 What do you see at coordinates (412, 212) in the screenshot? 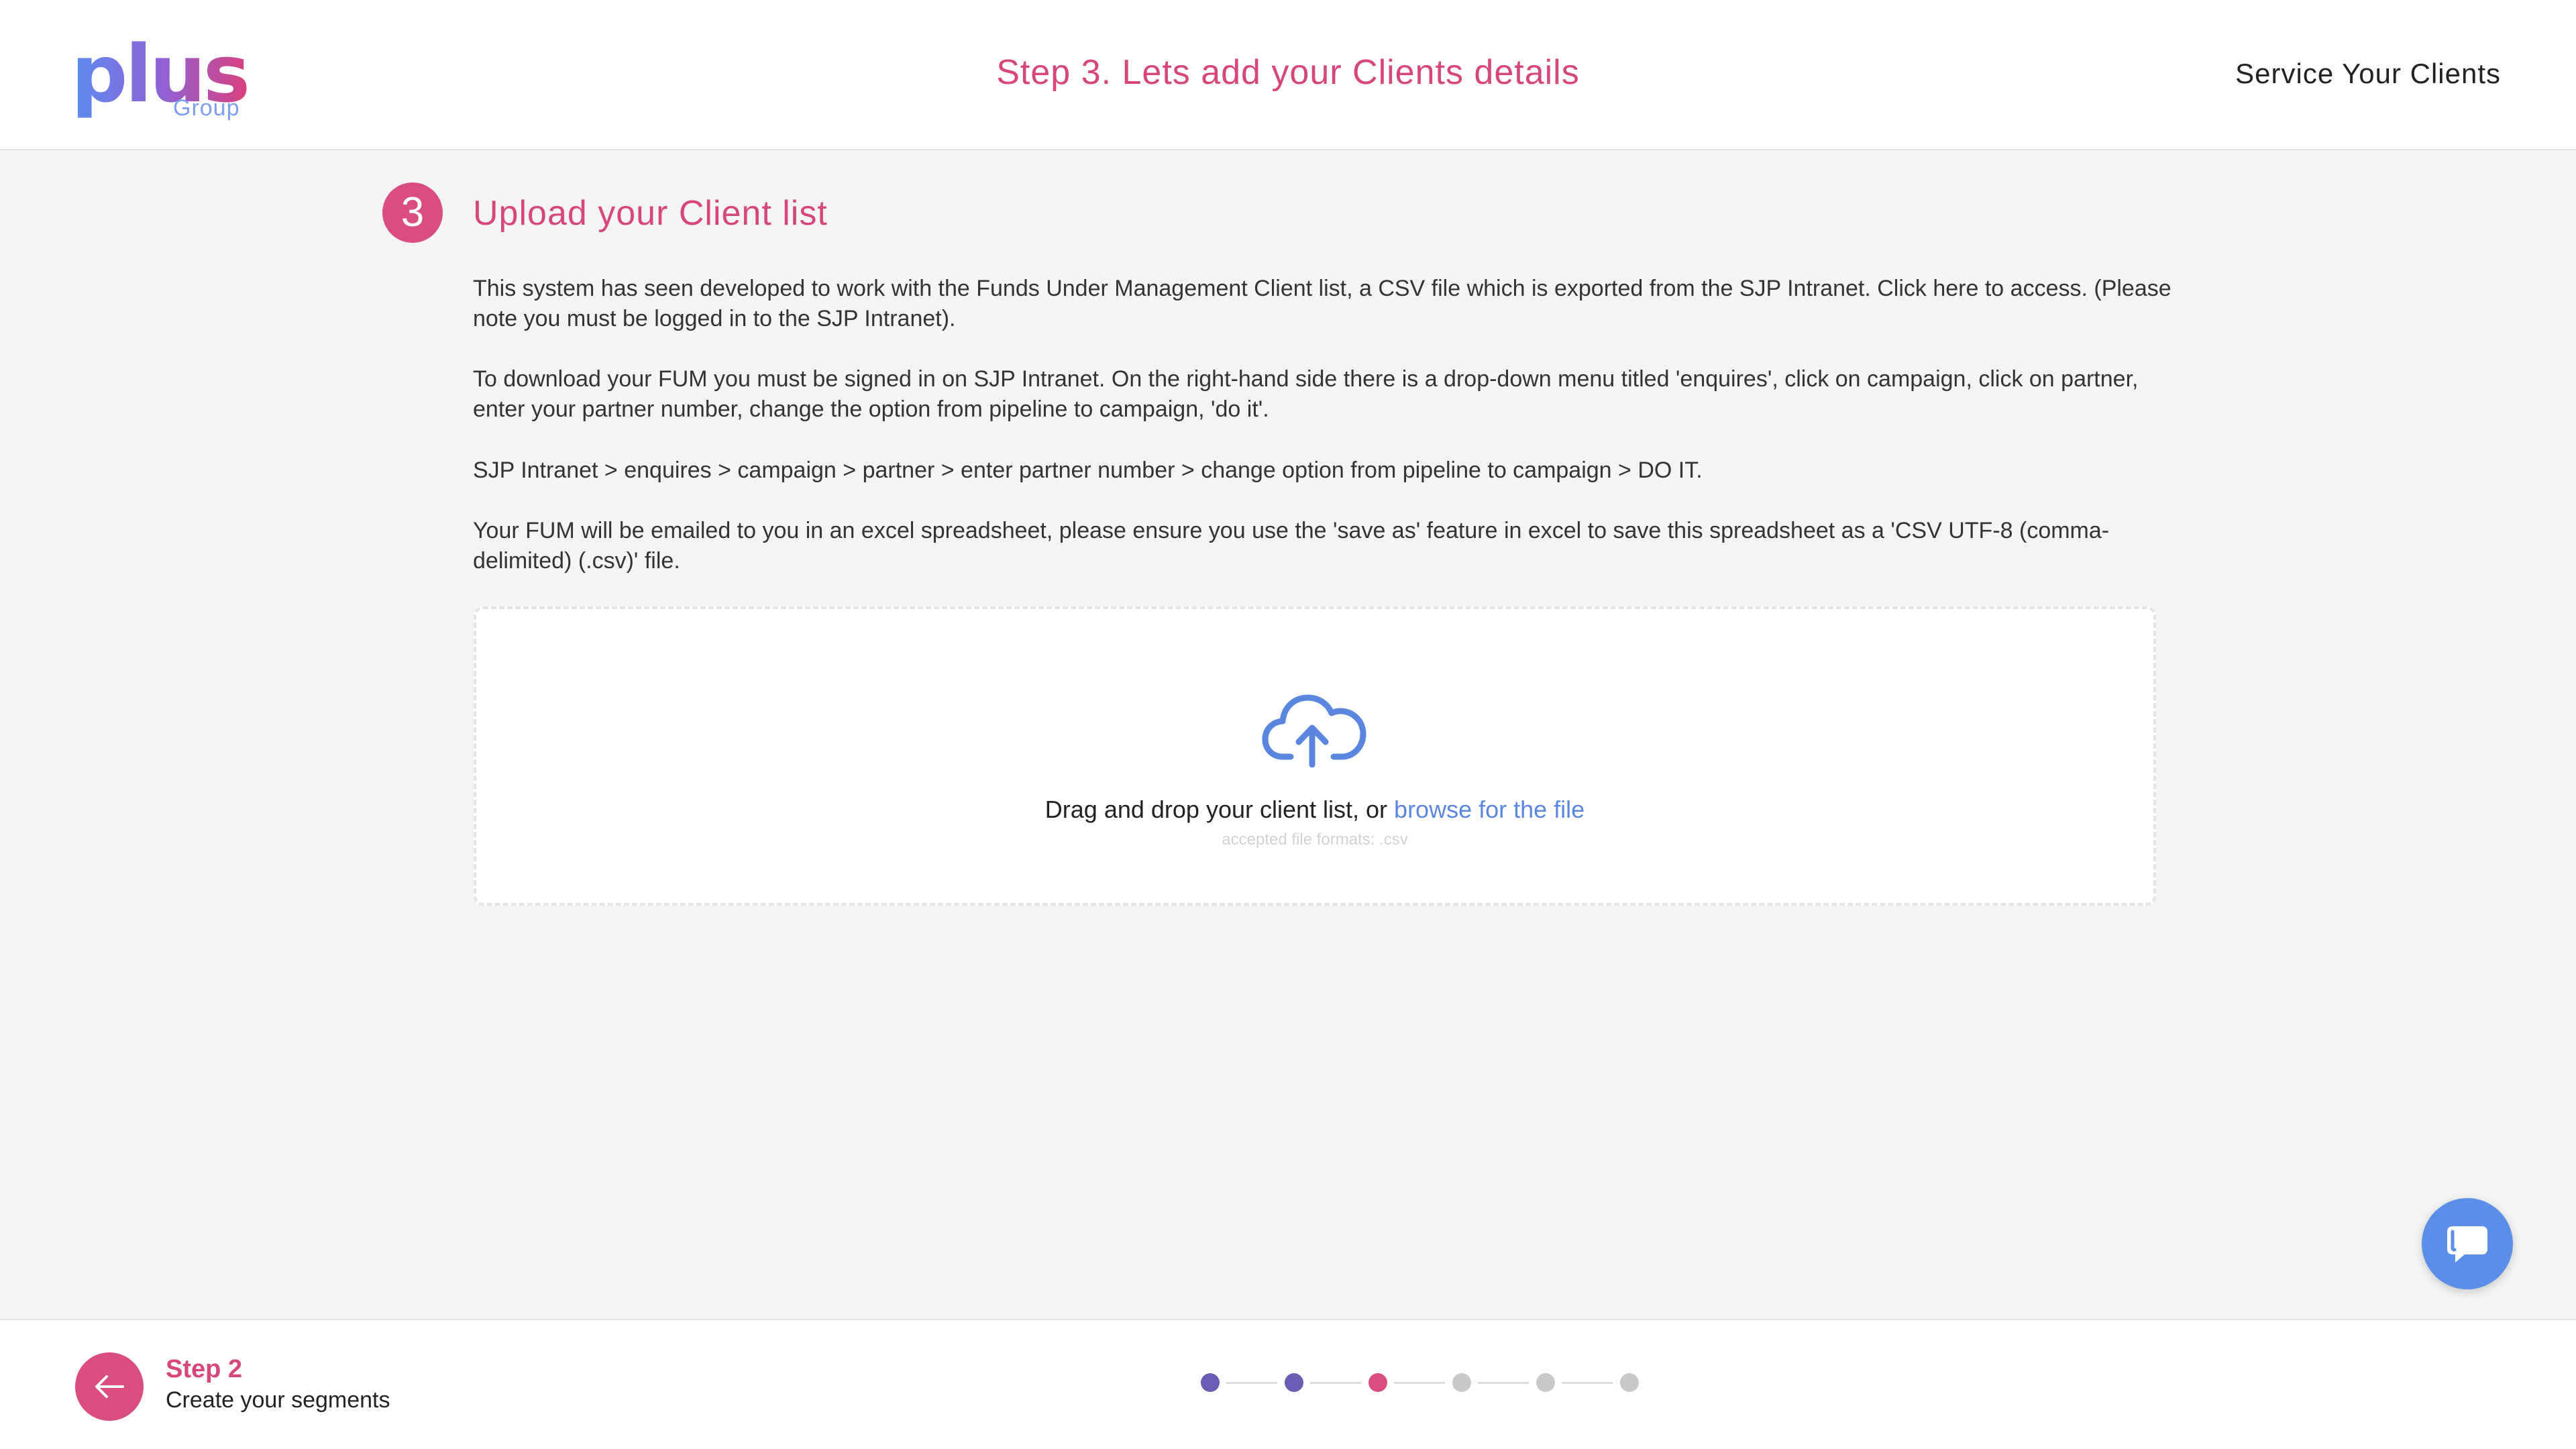
I see `step-number-badge: 3` at bounding box center [412, 212].